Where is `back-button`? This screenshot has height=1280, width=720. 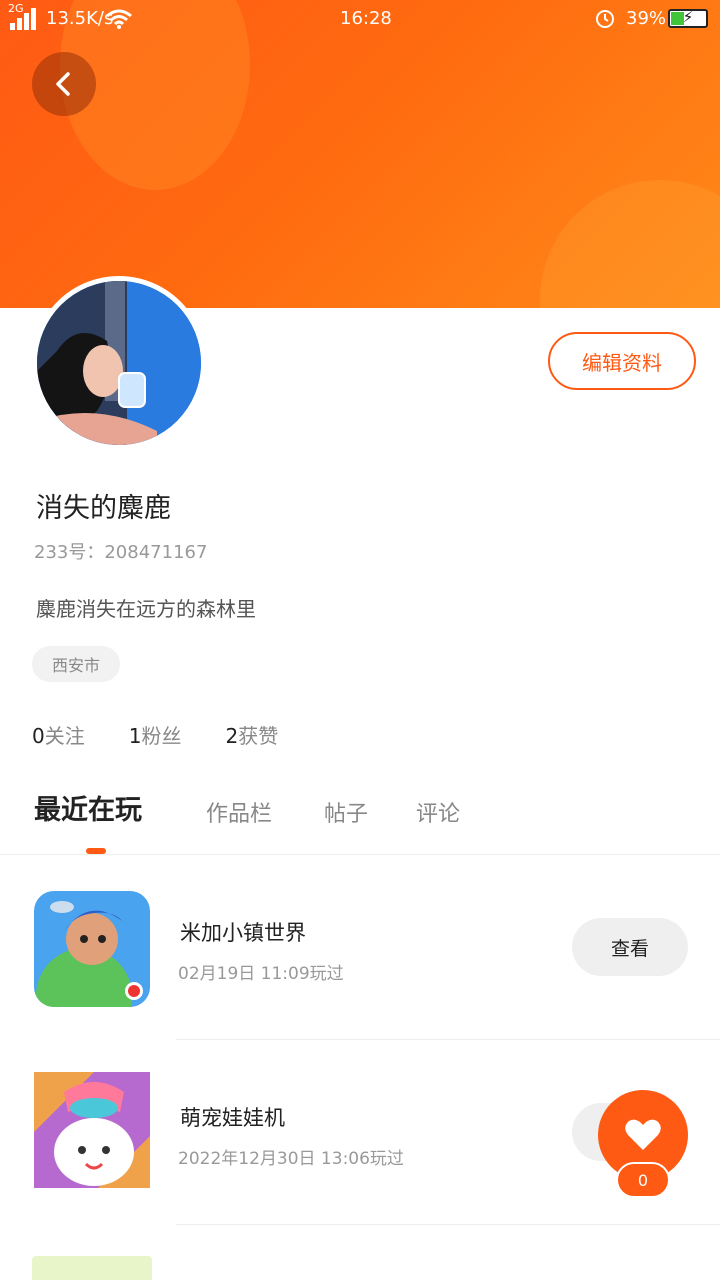
back-button is located at coordinates (64, 84).